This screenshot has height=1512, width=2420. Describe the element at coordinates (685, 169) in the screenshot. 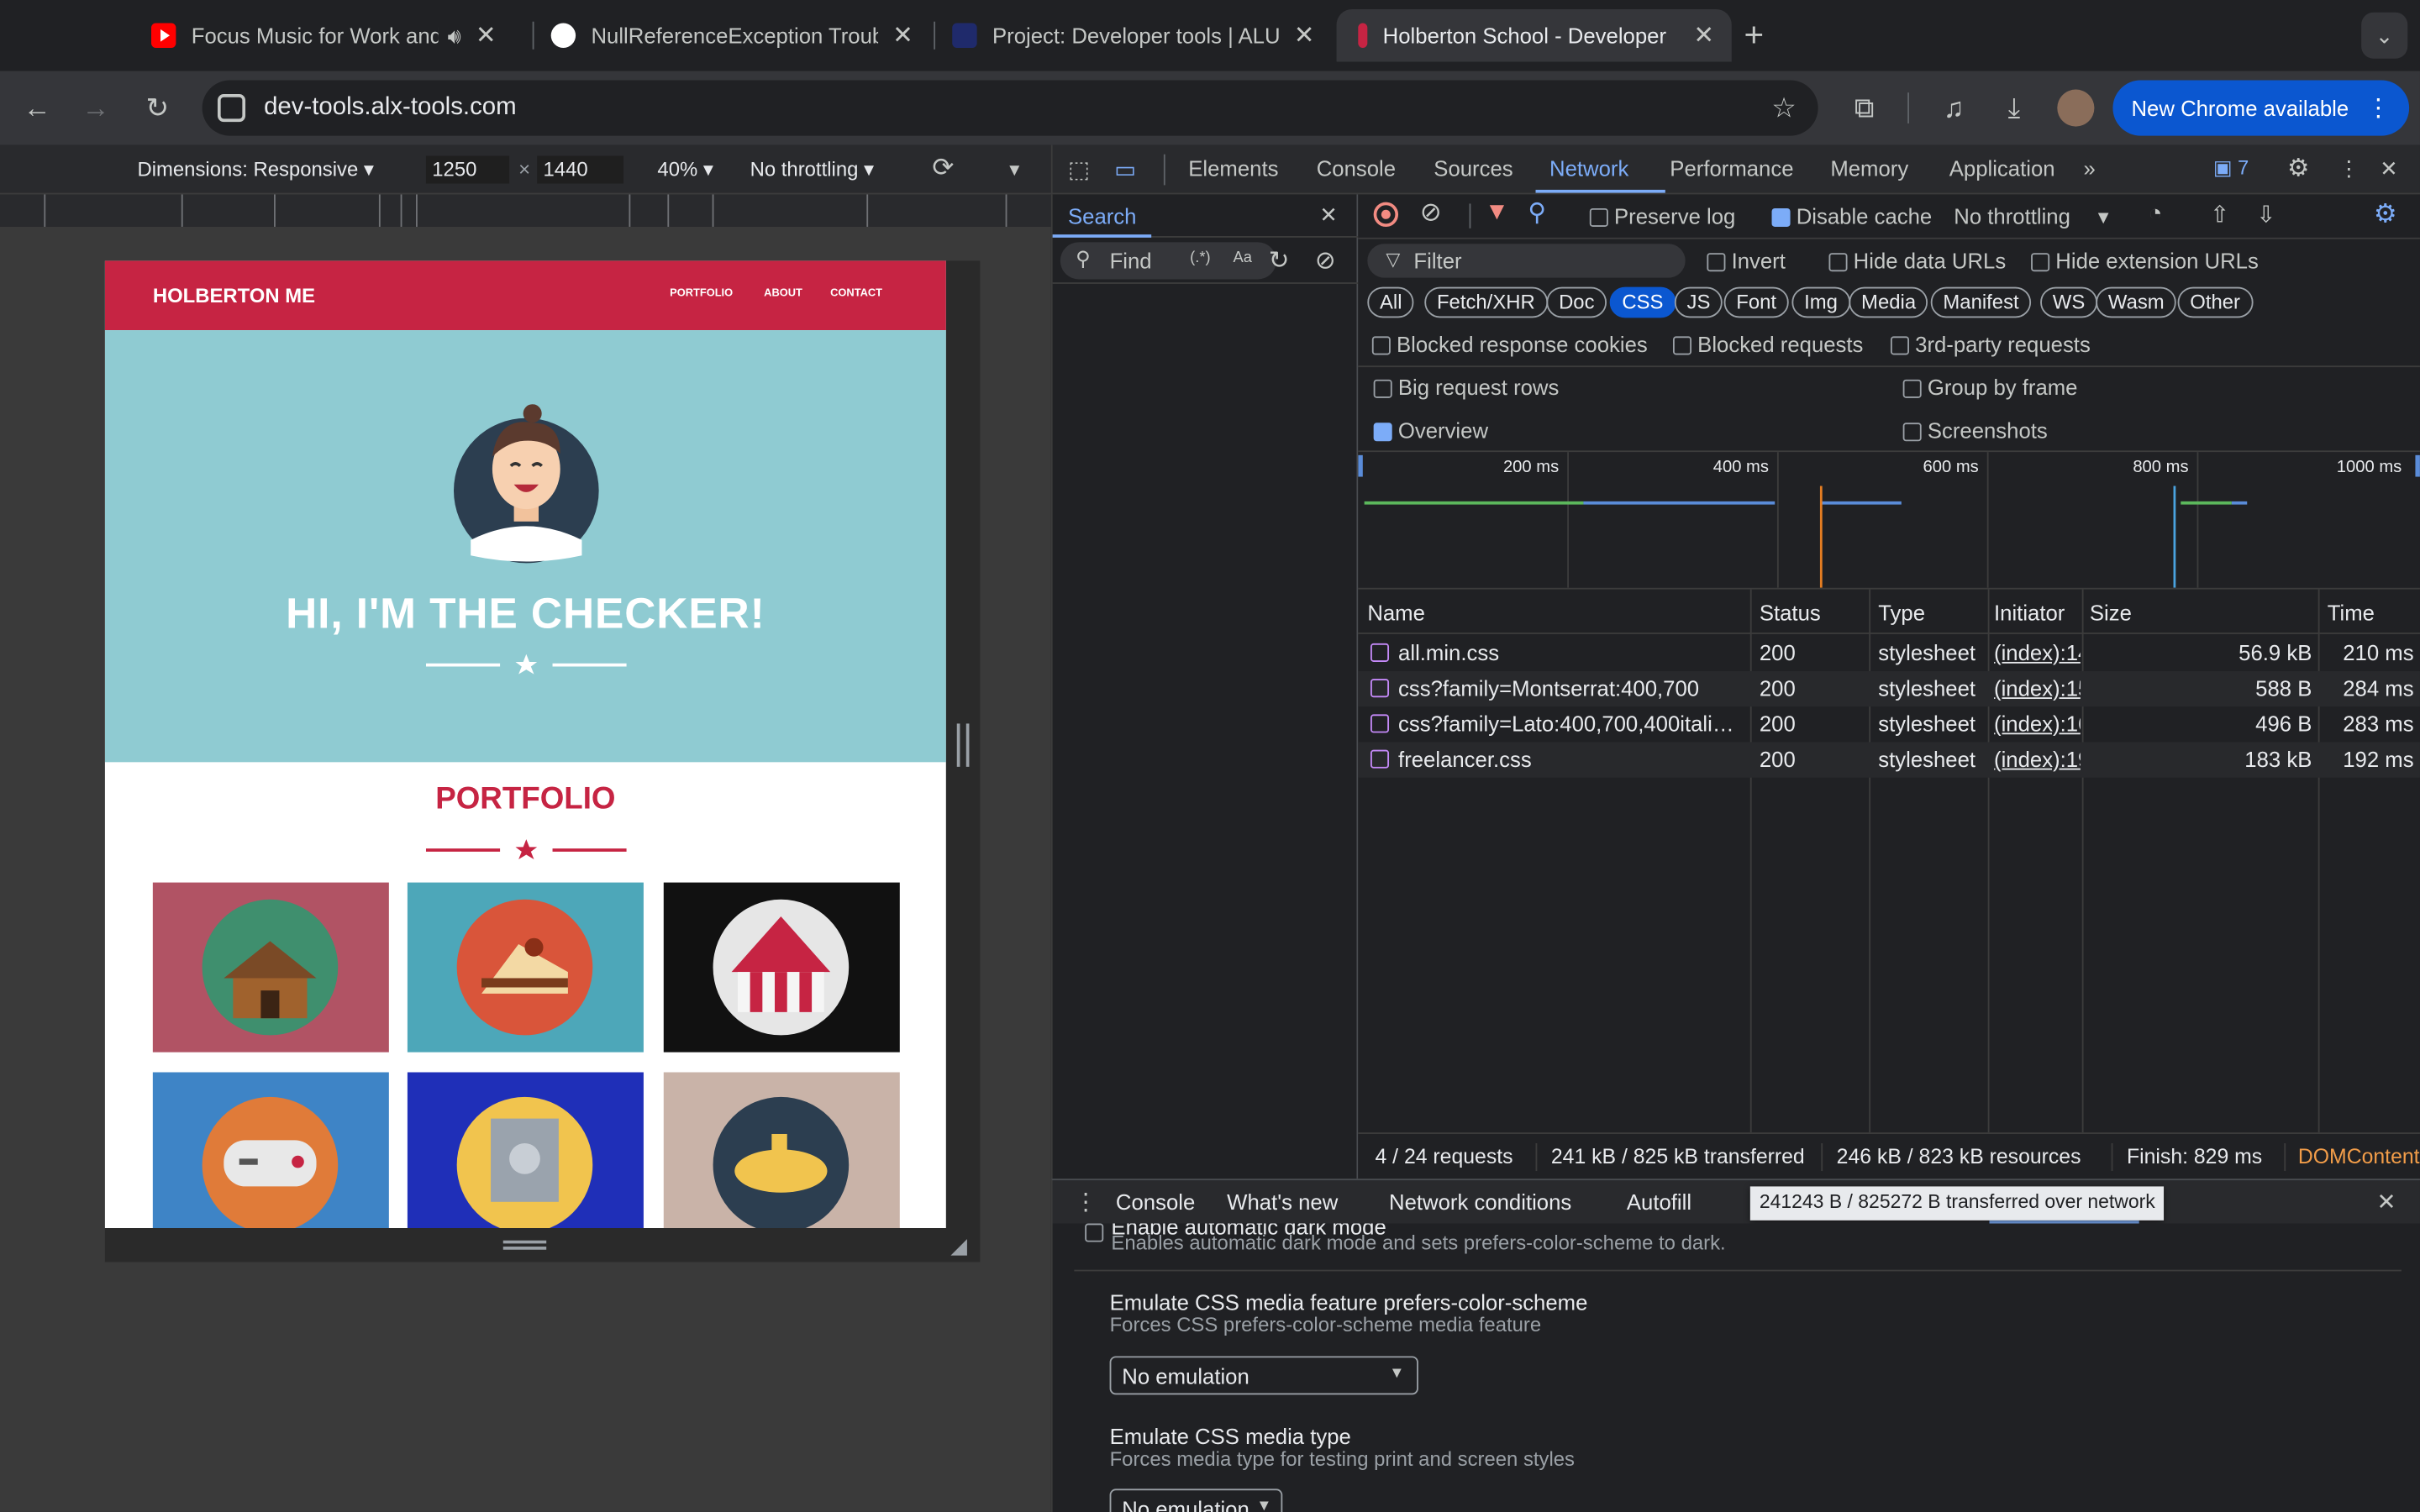

I see `zoom-select: 40% ▾` at that location.